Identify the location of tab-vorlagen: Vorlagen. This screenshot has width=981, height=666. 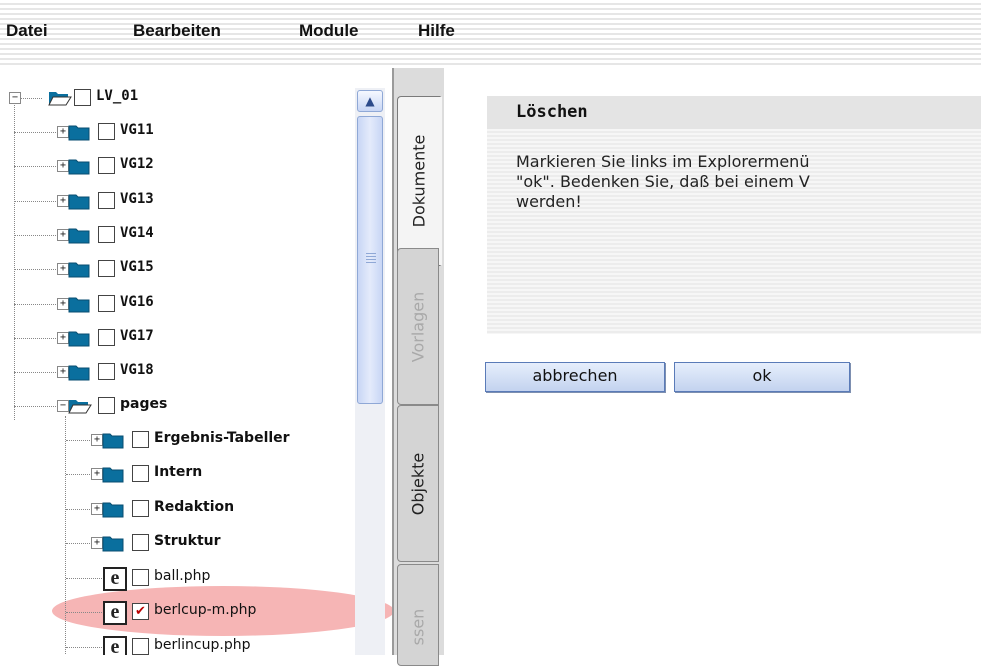
(418, 326).